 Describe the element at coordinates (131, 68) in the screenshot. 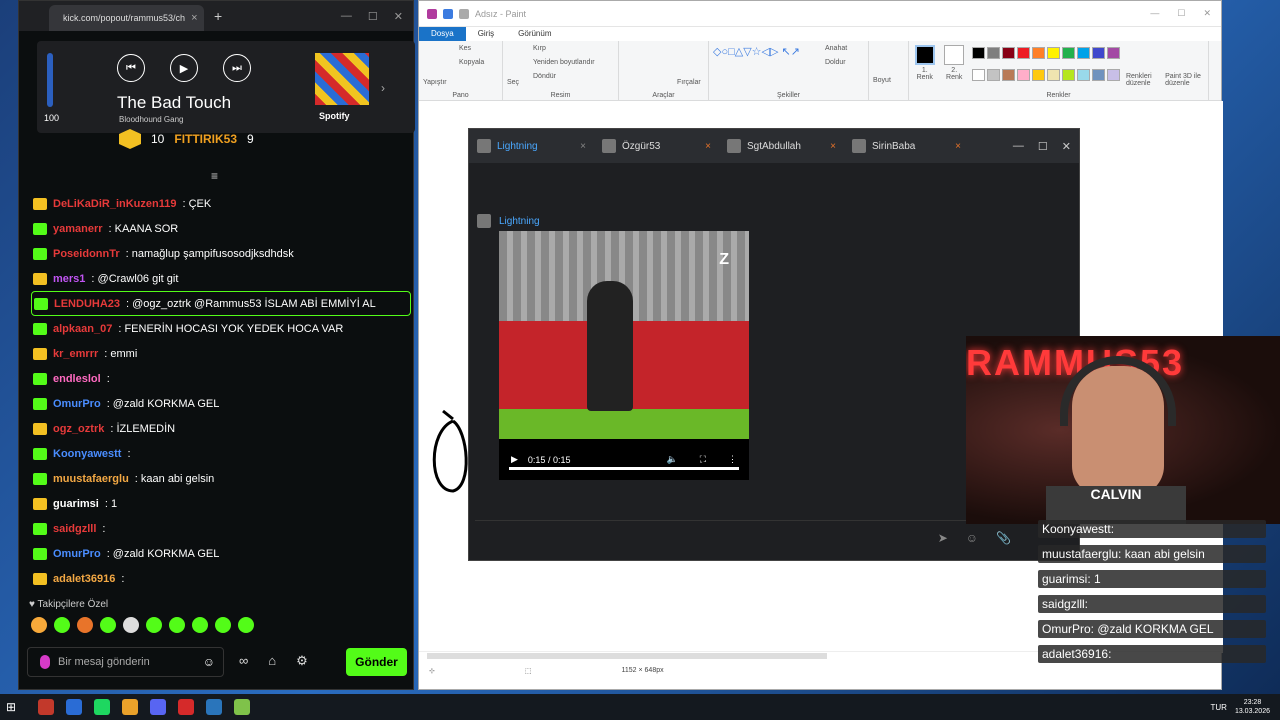

I see `previous-track-button: ⏮` at that location.